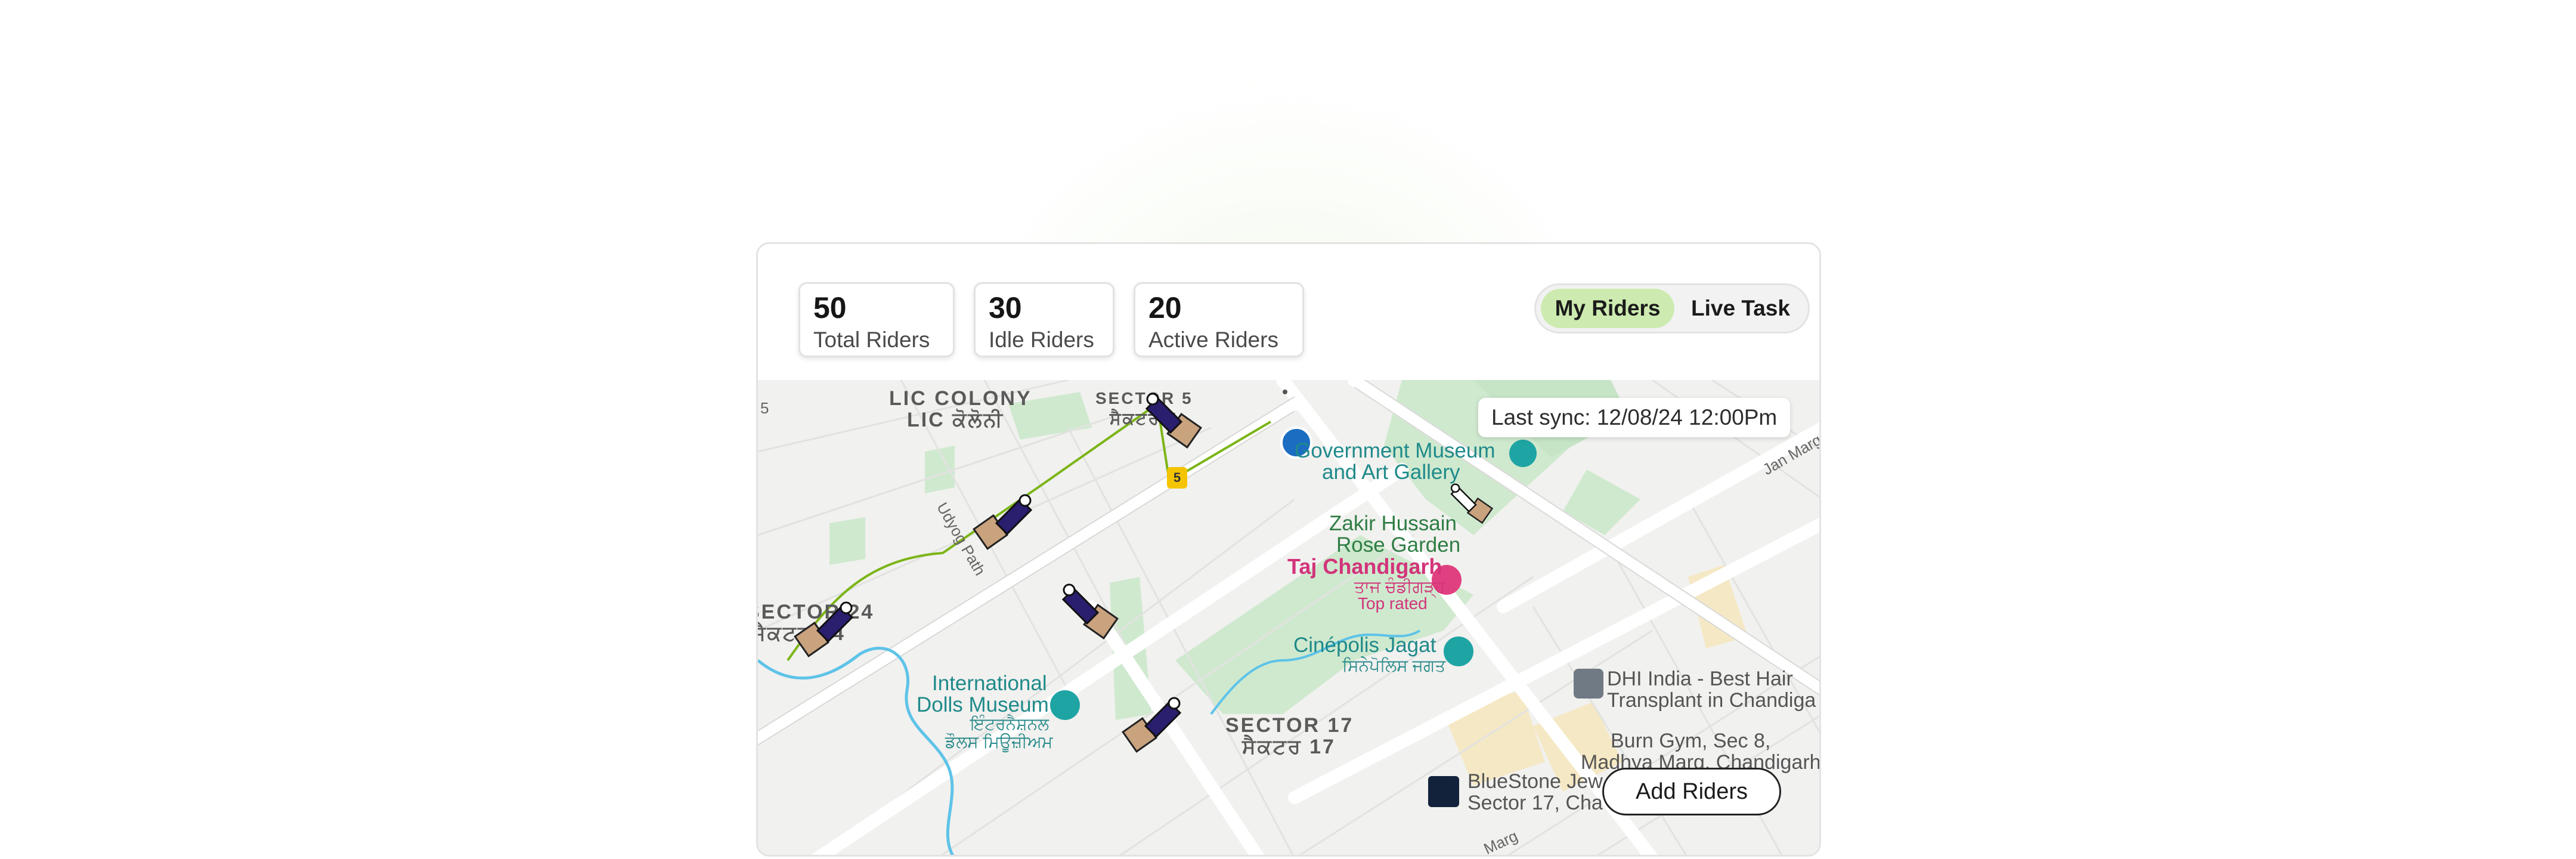  Describe the element at coordinates (956, 420) in the screenshot. I see `area-label-local: LIC ਕੋਲੋਨੀ` at that location.